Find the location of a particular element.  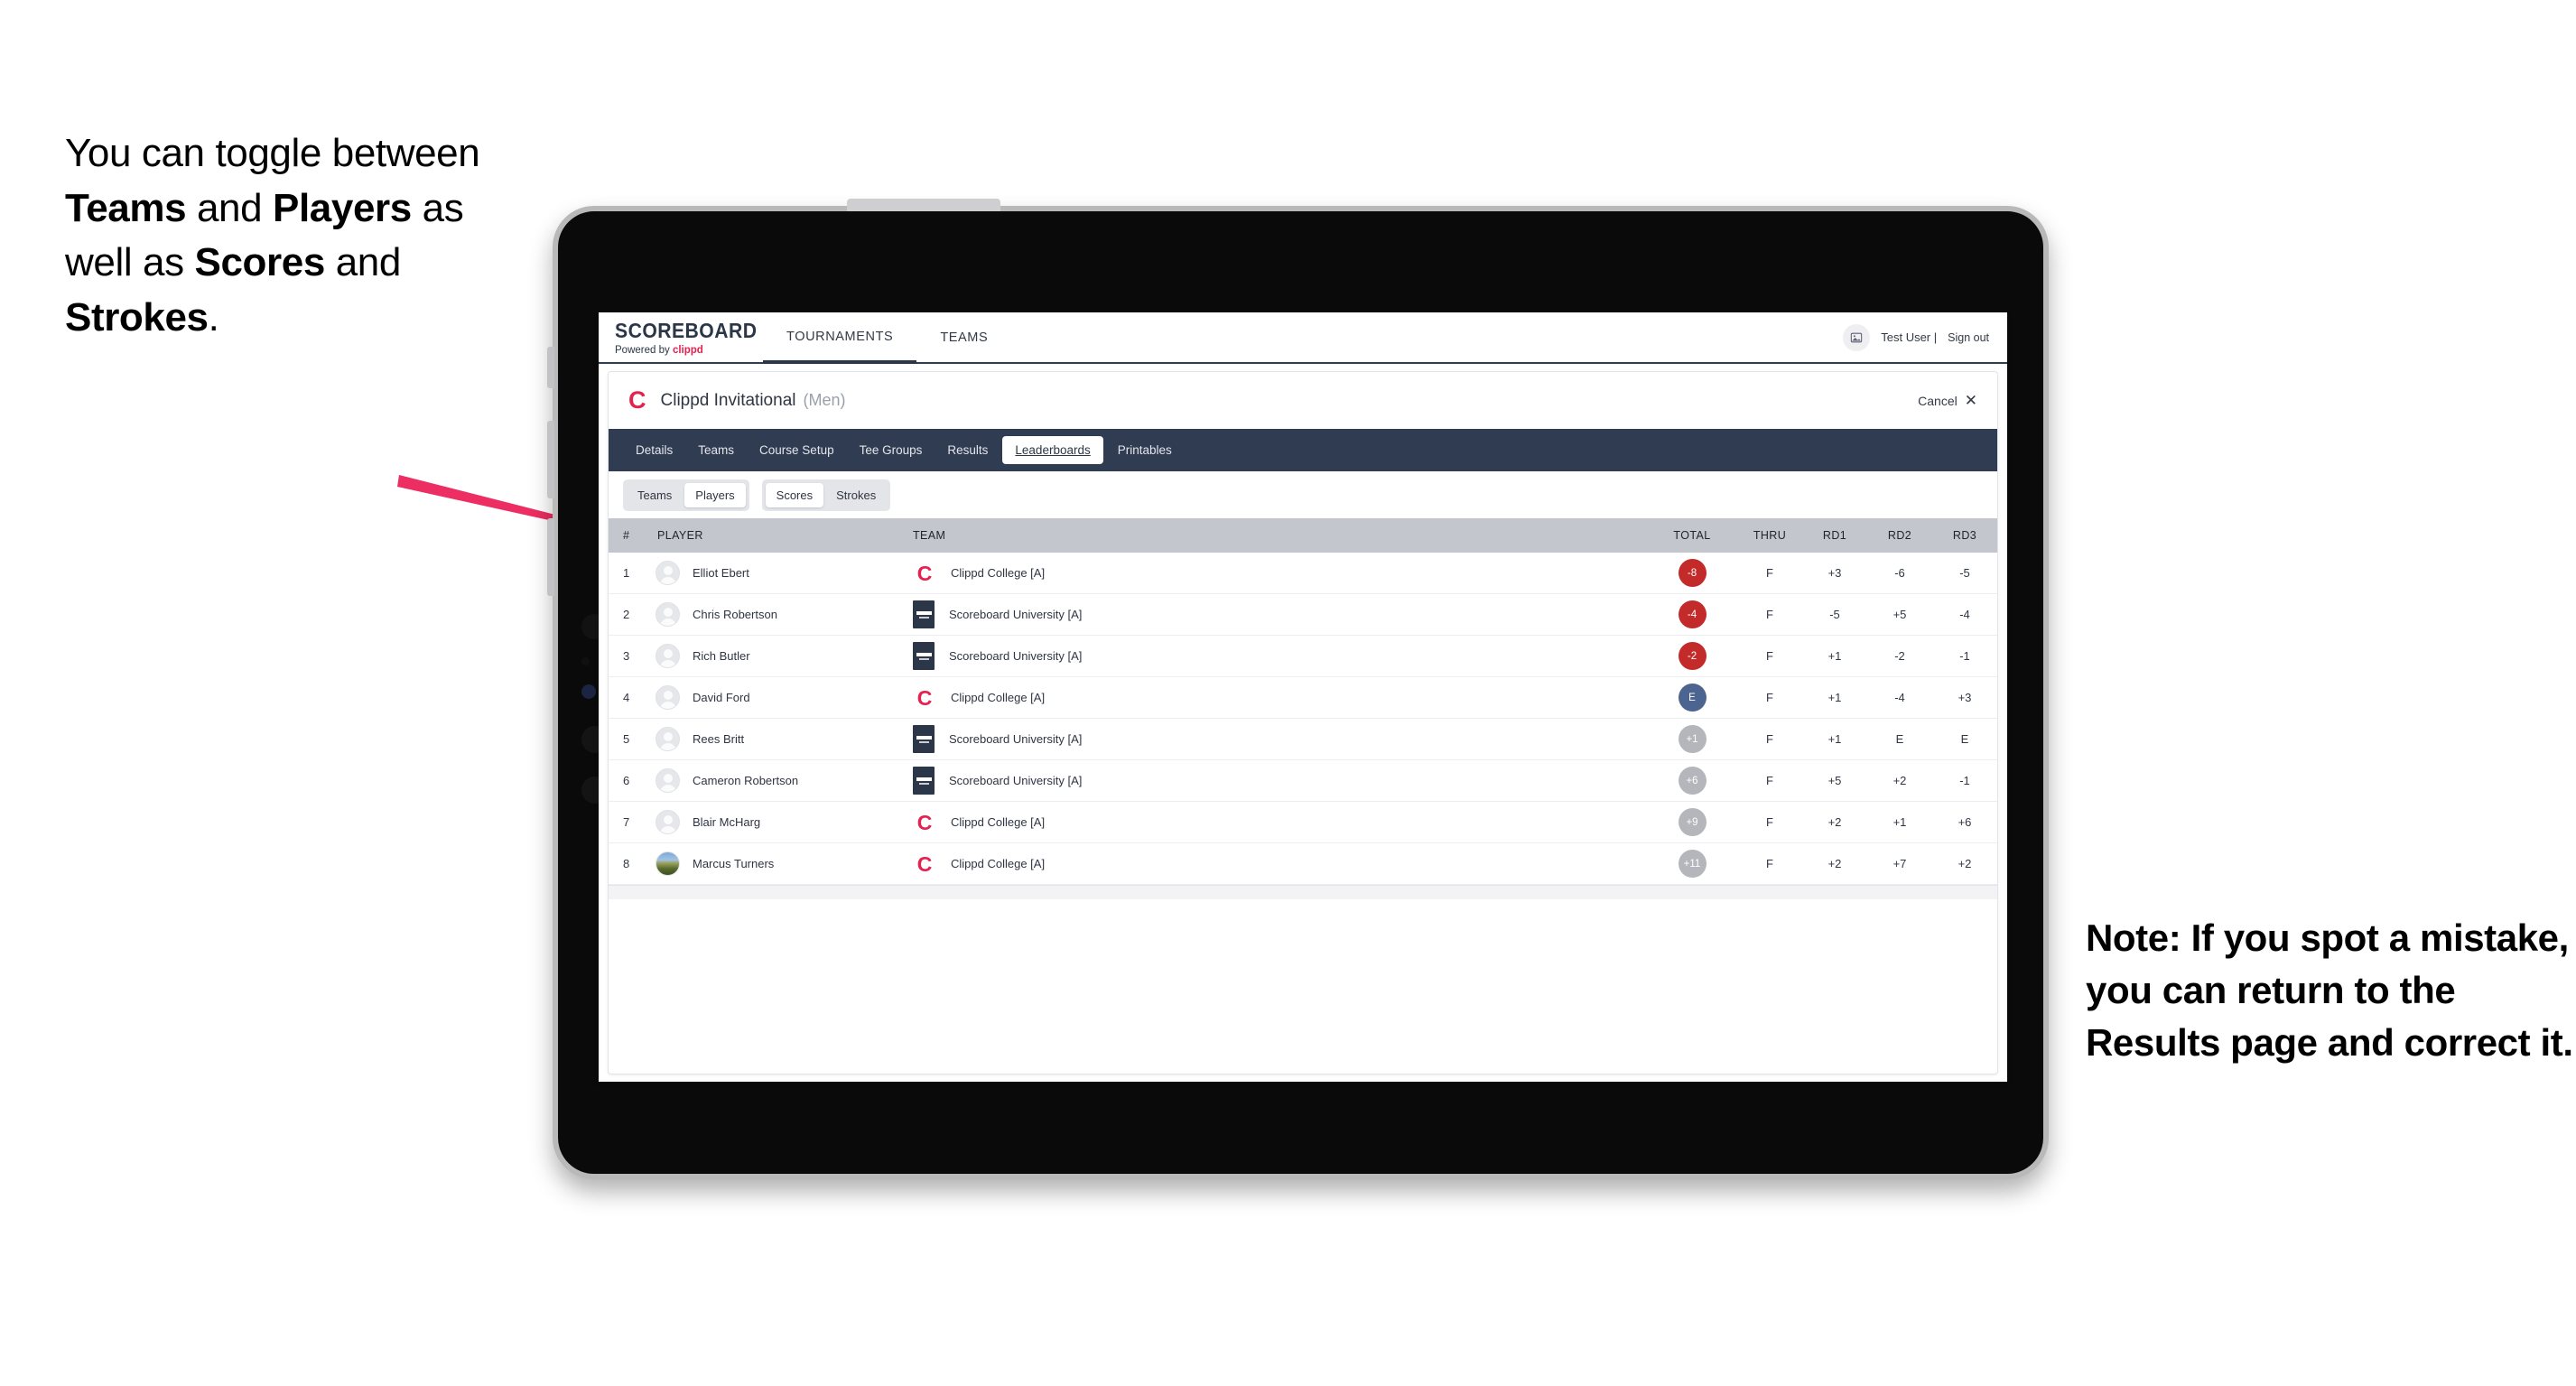

subnav-item-printables: Printables is located at coordinates (1145, 450).